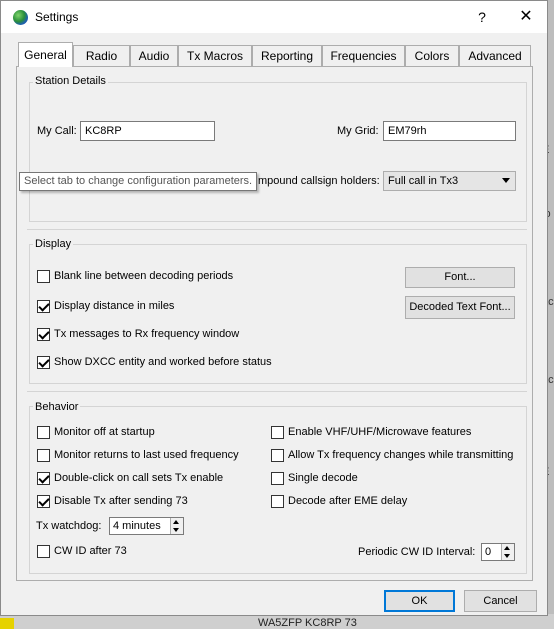 The image size is (554, 629). Describe the element at coordinates (358, 131) in the screenshot. I see `my-grid-label: My Grid:` at that location.